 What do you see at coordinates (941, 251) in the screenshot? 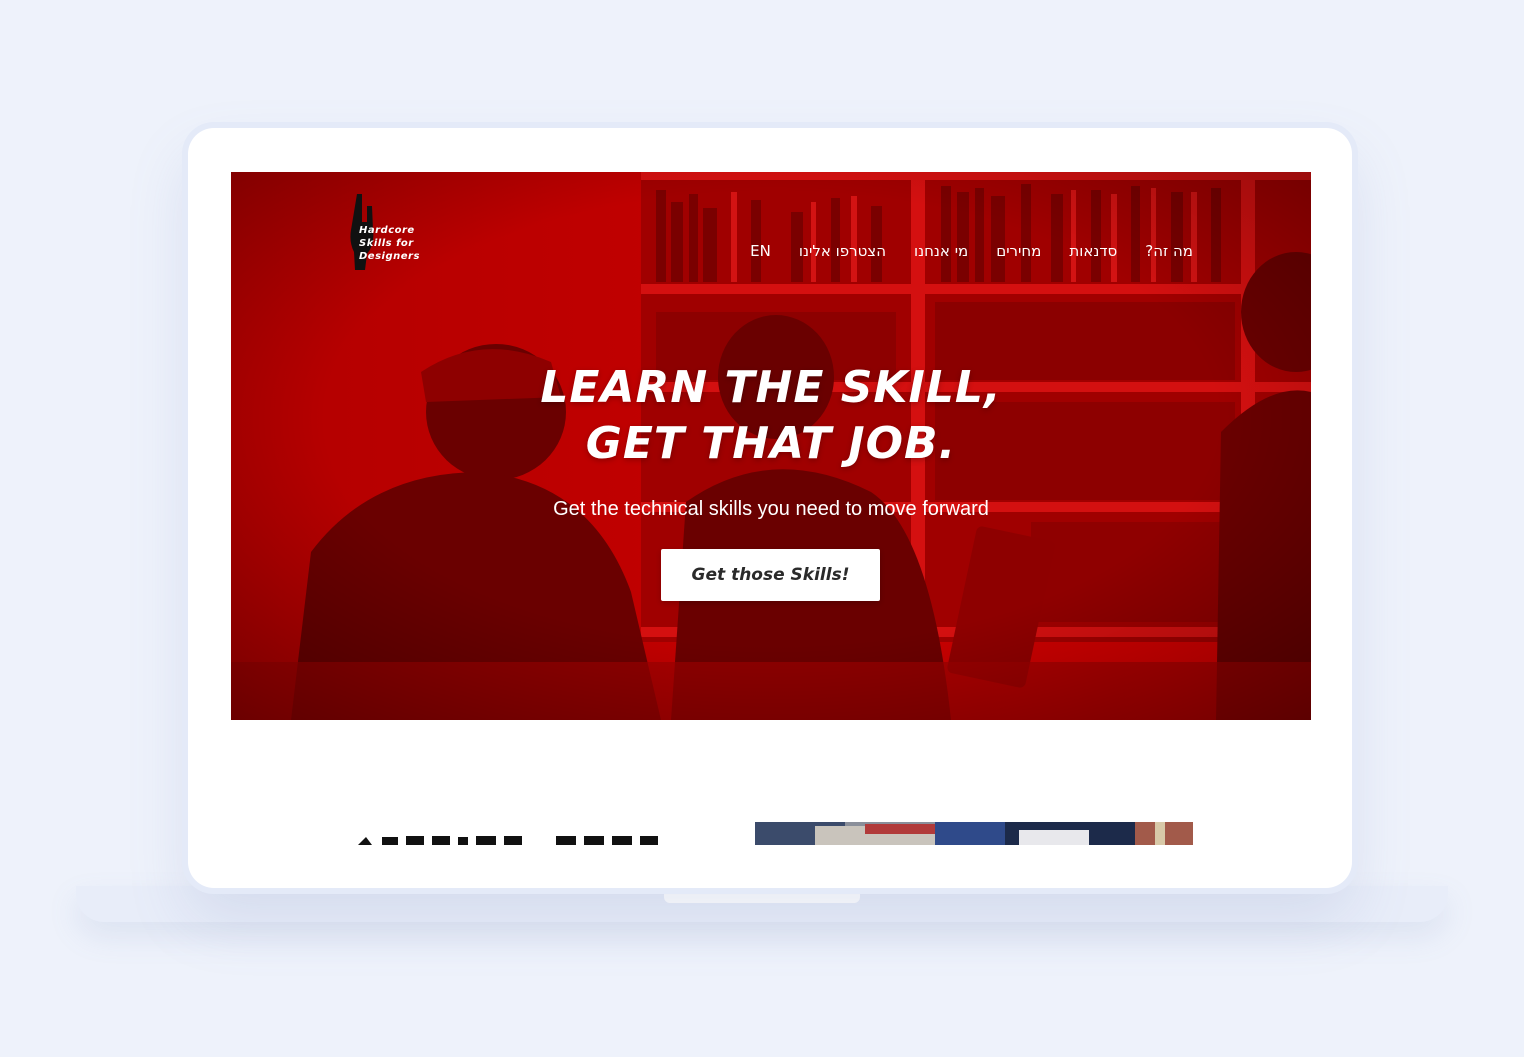
I see `nav-item-about: מי אנחנו` at bounding box center [941, 251].